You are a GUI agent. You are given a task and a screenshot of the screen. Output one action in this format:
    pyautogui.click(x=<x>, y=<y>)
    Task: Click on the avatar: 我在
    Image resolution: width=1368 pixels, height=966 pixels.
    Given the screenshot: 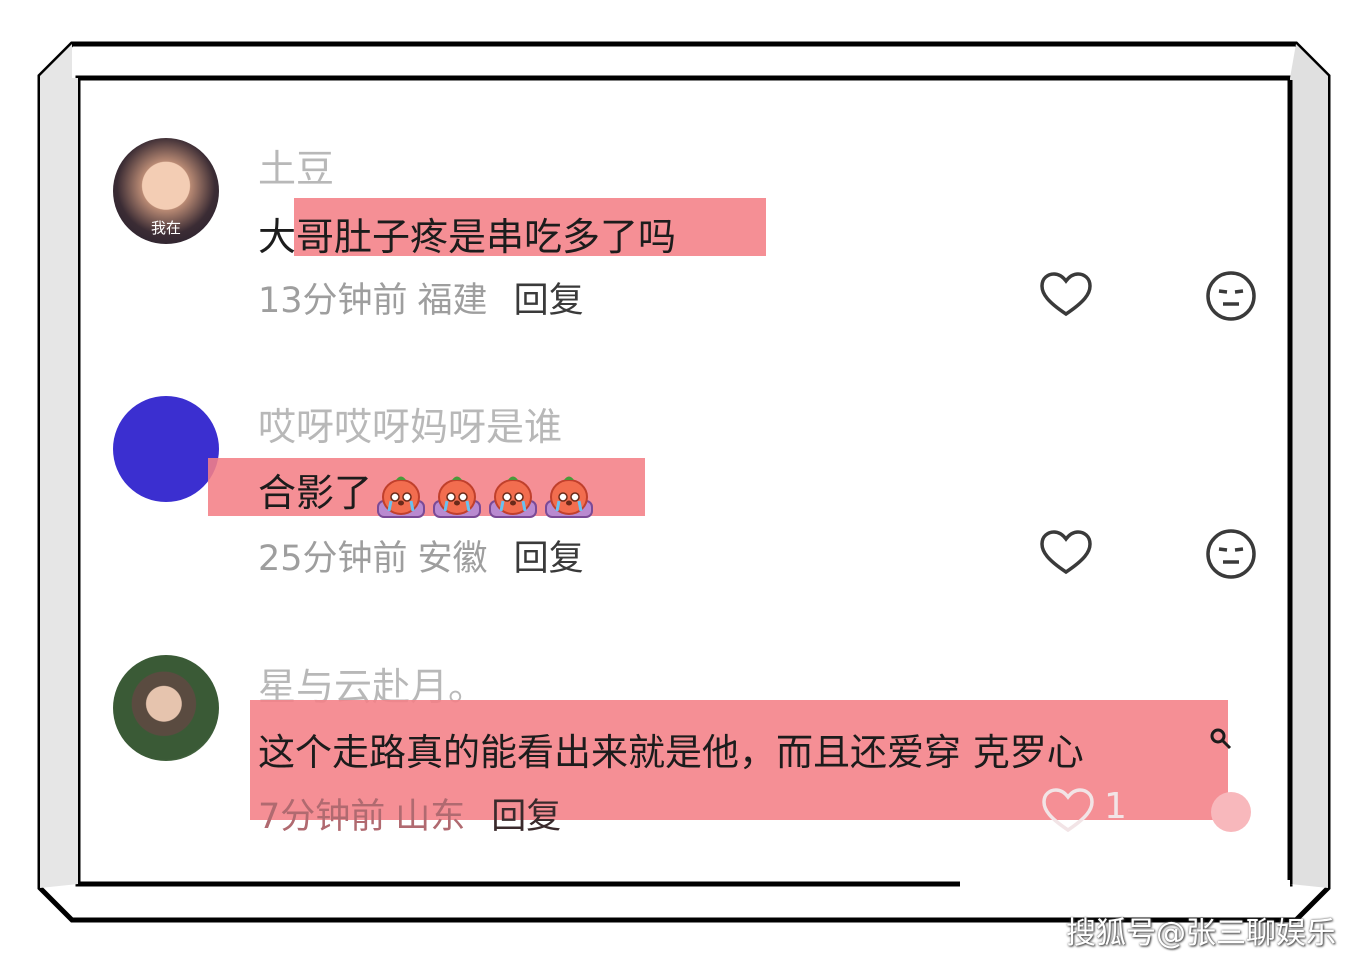 What is the action you would take?
    pyautogui.click(x=166, y=191)
    